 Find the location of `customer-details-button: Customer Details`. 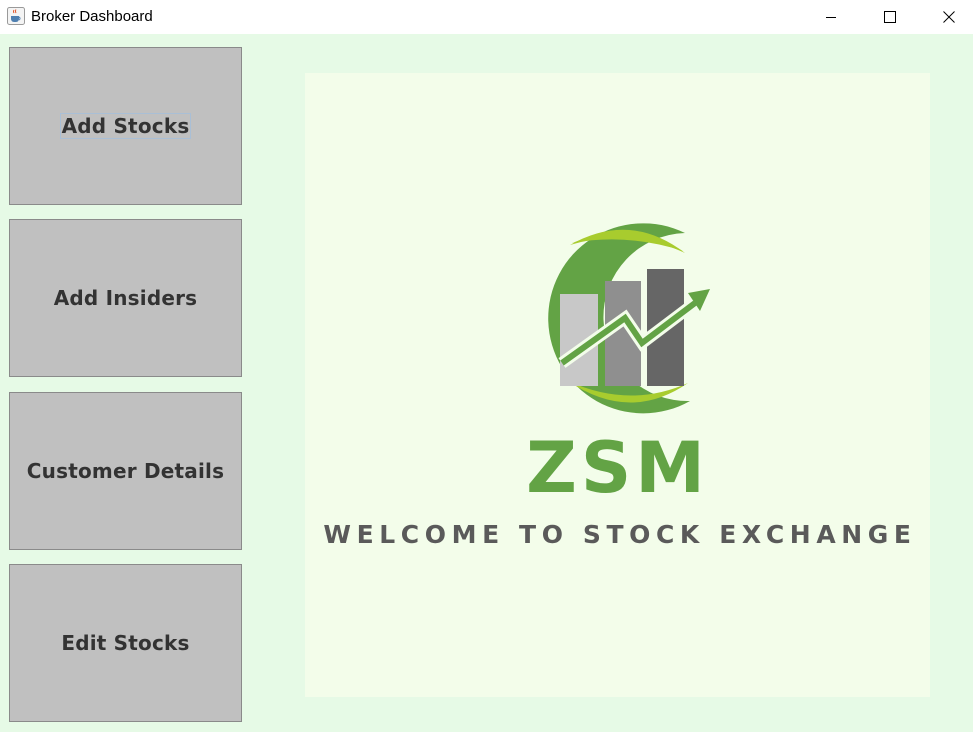

customer-details-button: Customer Details is located at coordinates (125, 471).